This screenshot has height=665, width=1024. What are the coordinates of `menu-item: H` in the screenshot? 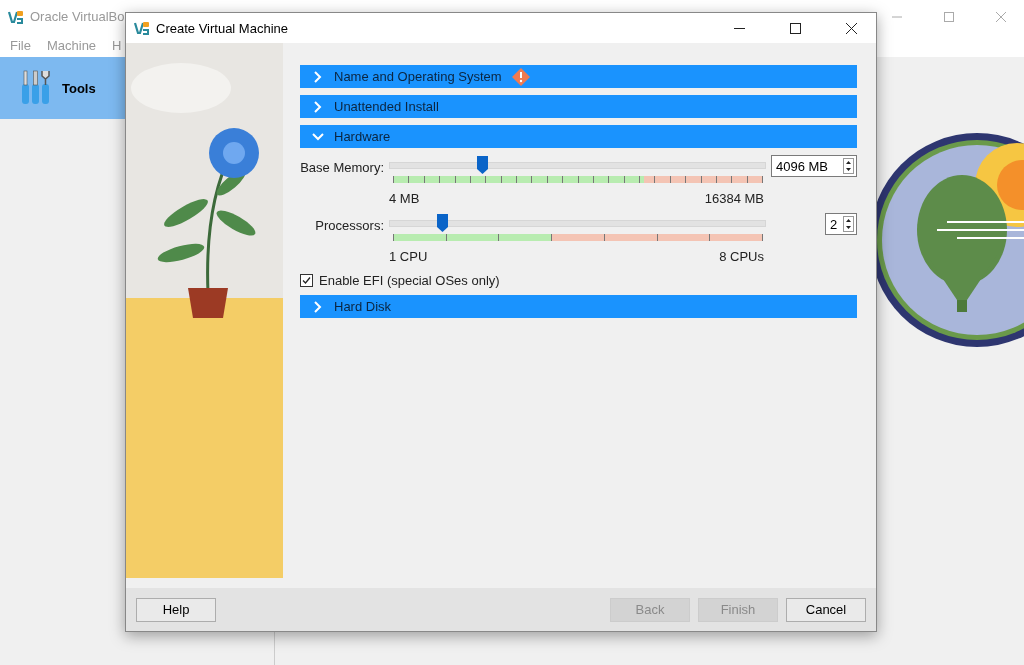 It's located at (117, 45).